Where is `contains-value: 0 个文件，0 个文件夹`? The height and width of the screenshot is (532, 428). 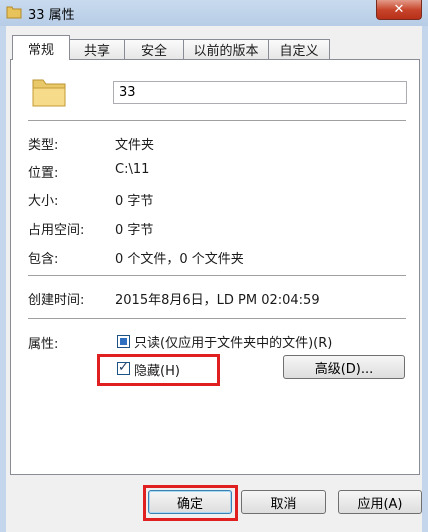
contains-value: 0 个文件，0 个文件夹 is located at coordinates (179, 259).